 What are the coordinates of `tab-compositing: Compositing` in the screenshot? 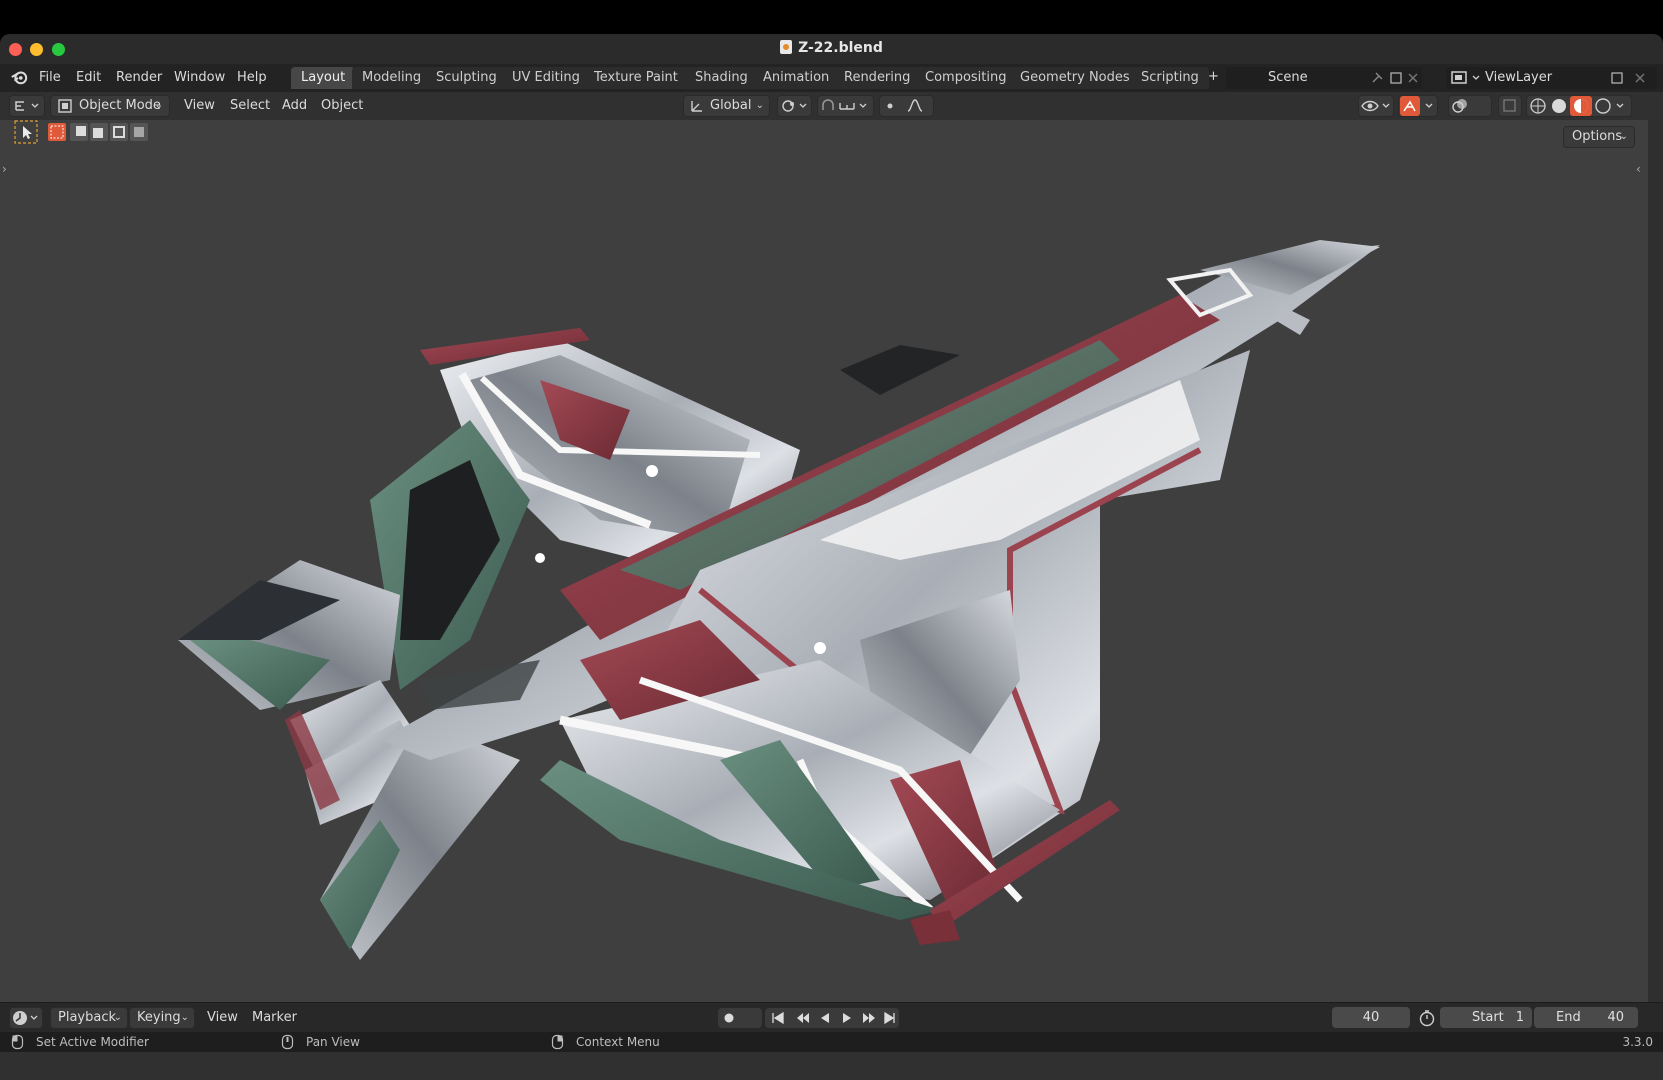 It's located at (966, 78).